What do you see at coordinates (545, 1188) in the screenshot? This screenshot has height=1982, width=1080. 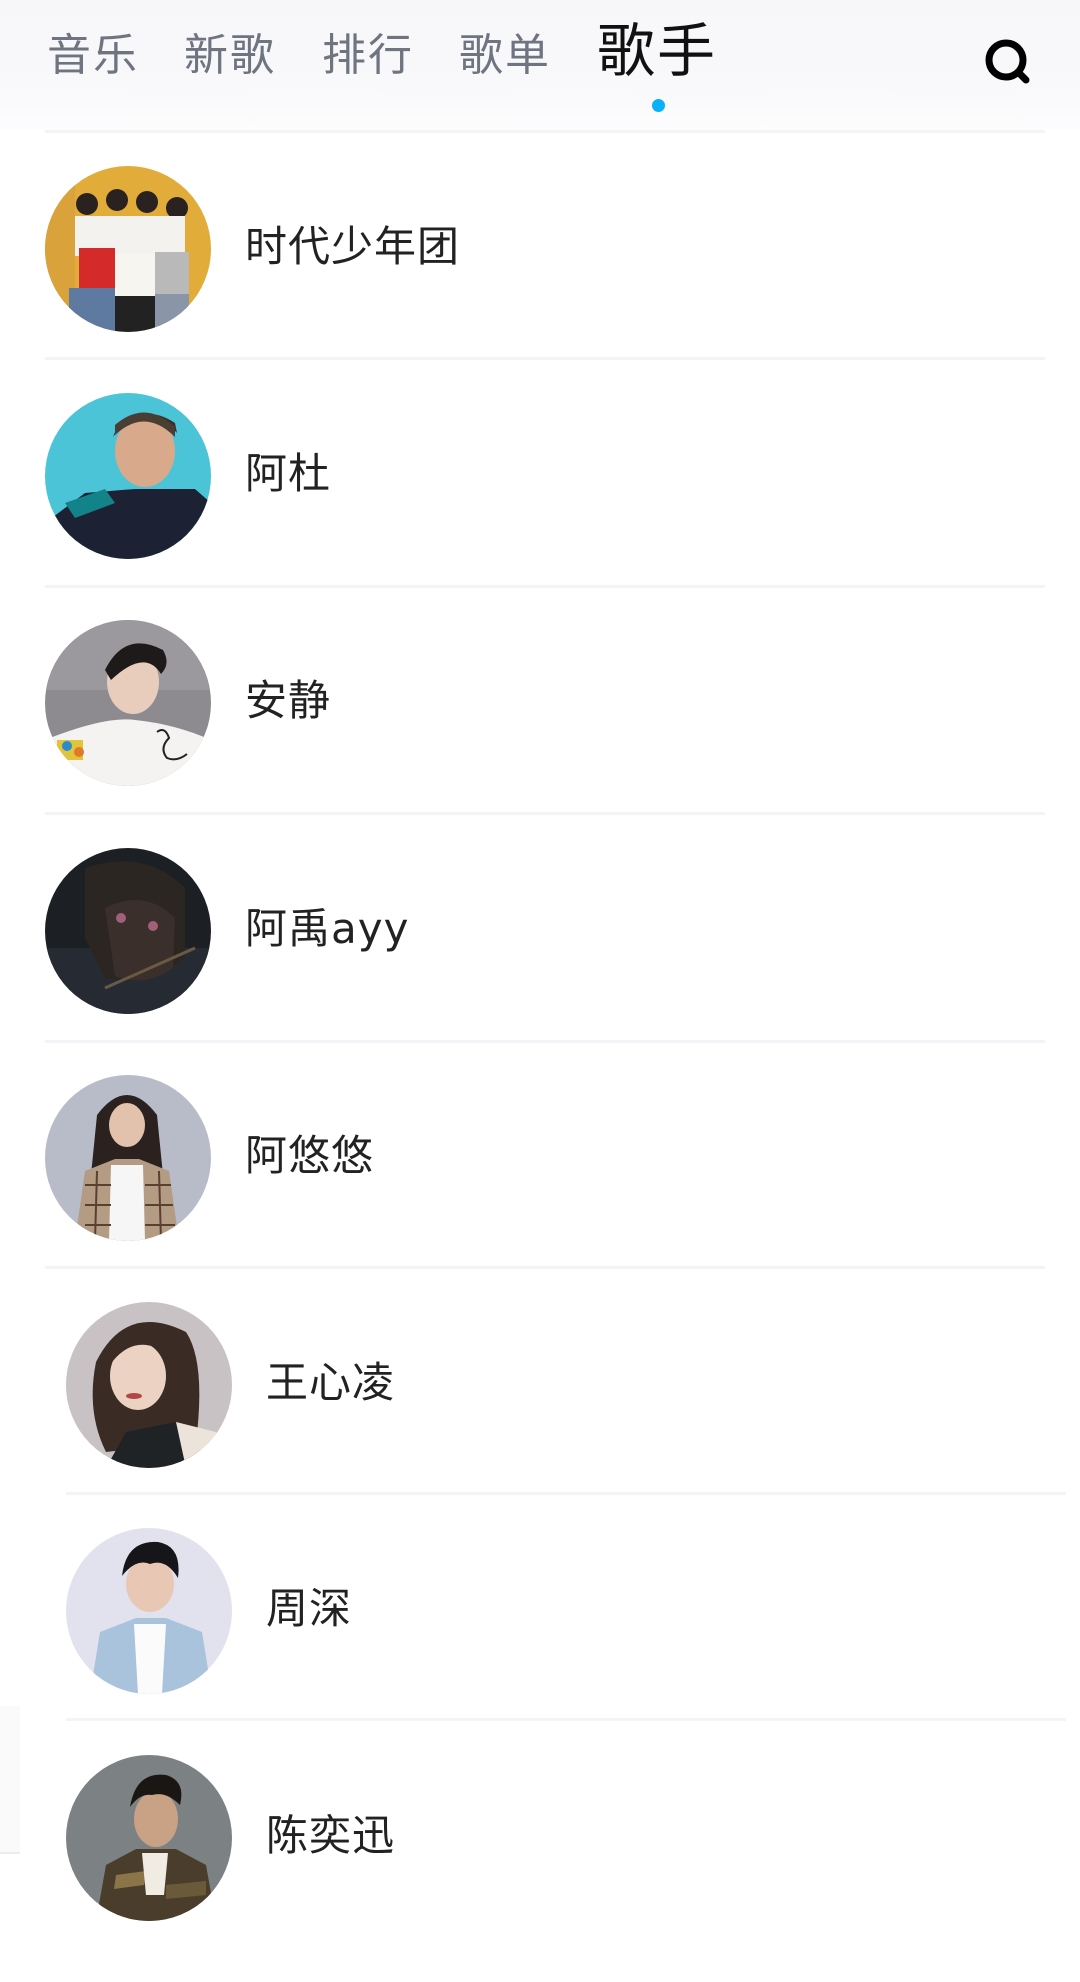 I see `singer-row: 阿悠悠` at bounding box center [545, 1188].